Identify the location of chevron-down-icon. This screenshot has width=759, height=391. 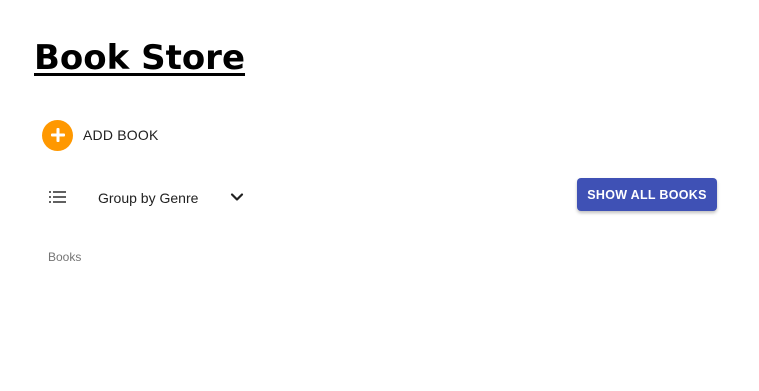
(237, 198).